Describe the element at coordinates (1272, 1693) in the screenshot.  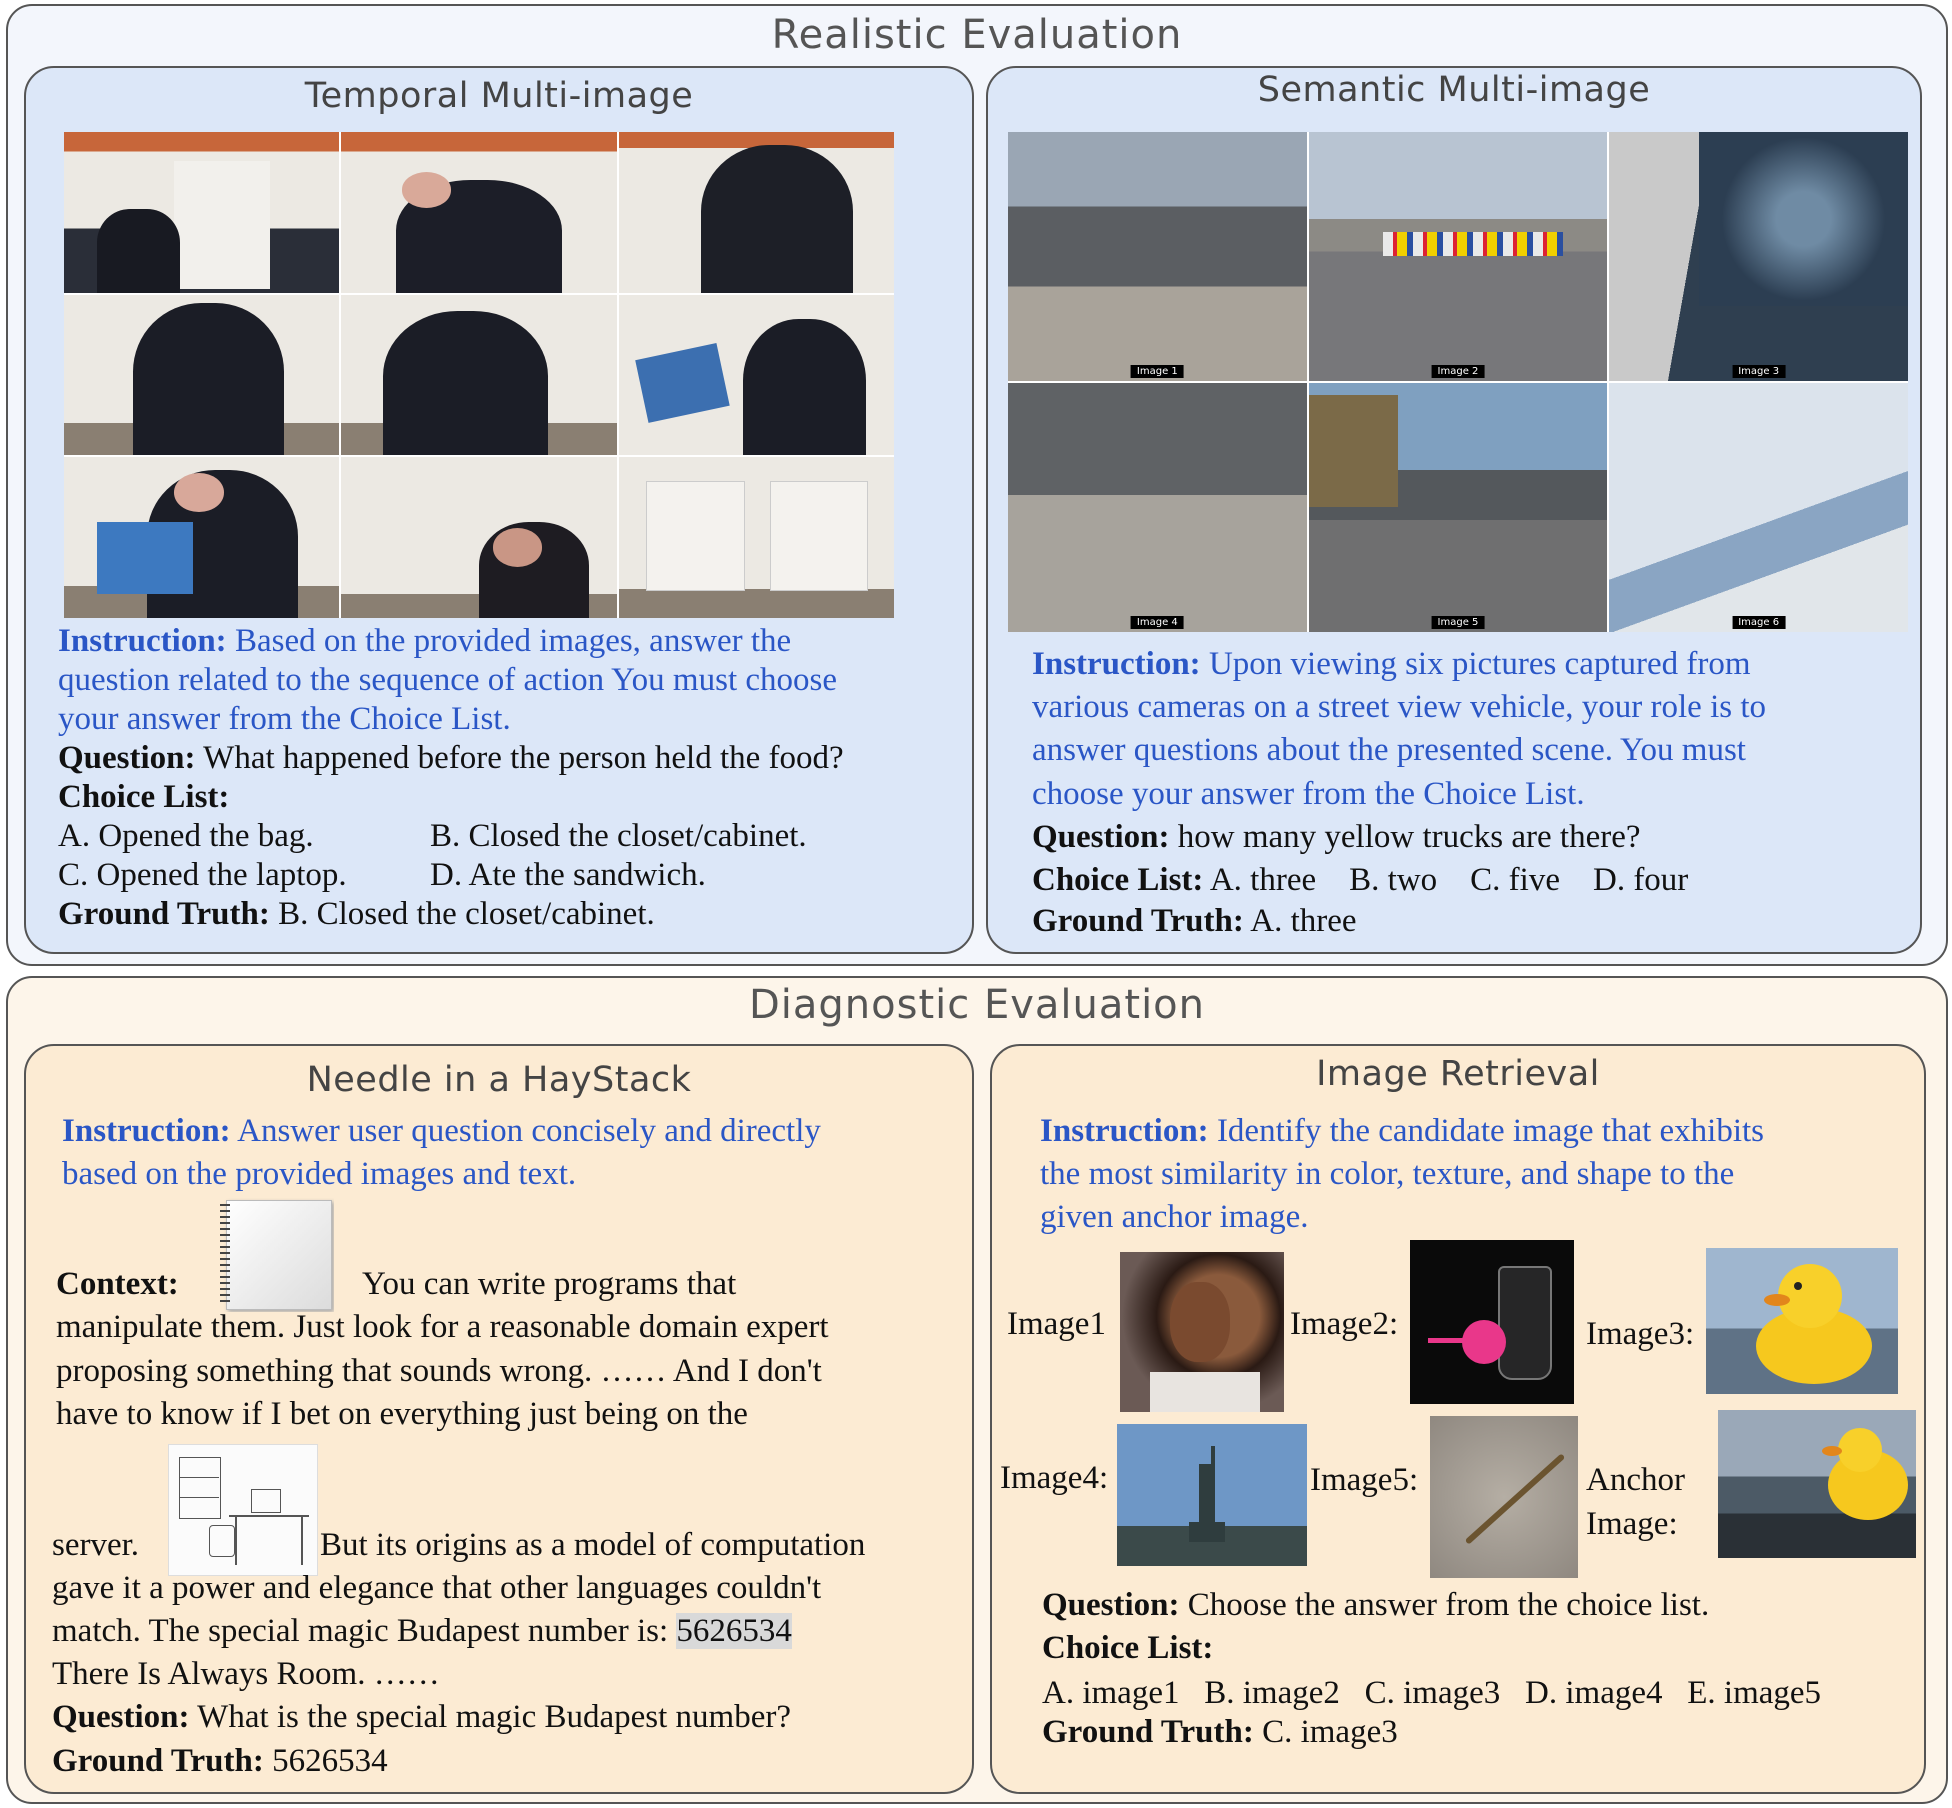
I see `choice-b: B. image2` at that location.